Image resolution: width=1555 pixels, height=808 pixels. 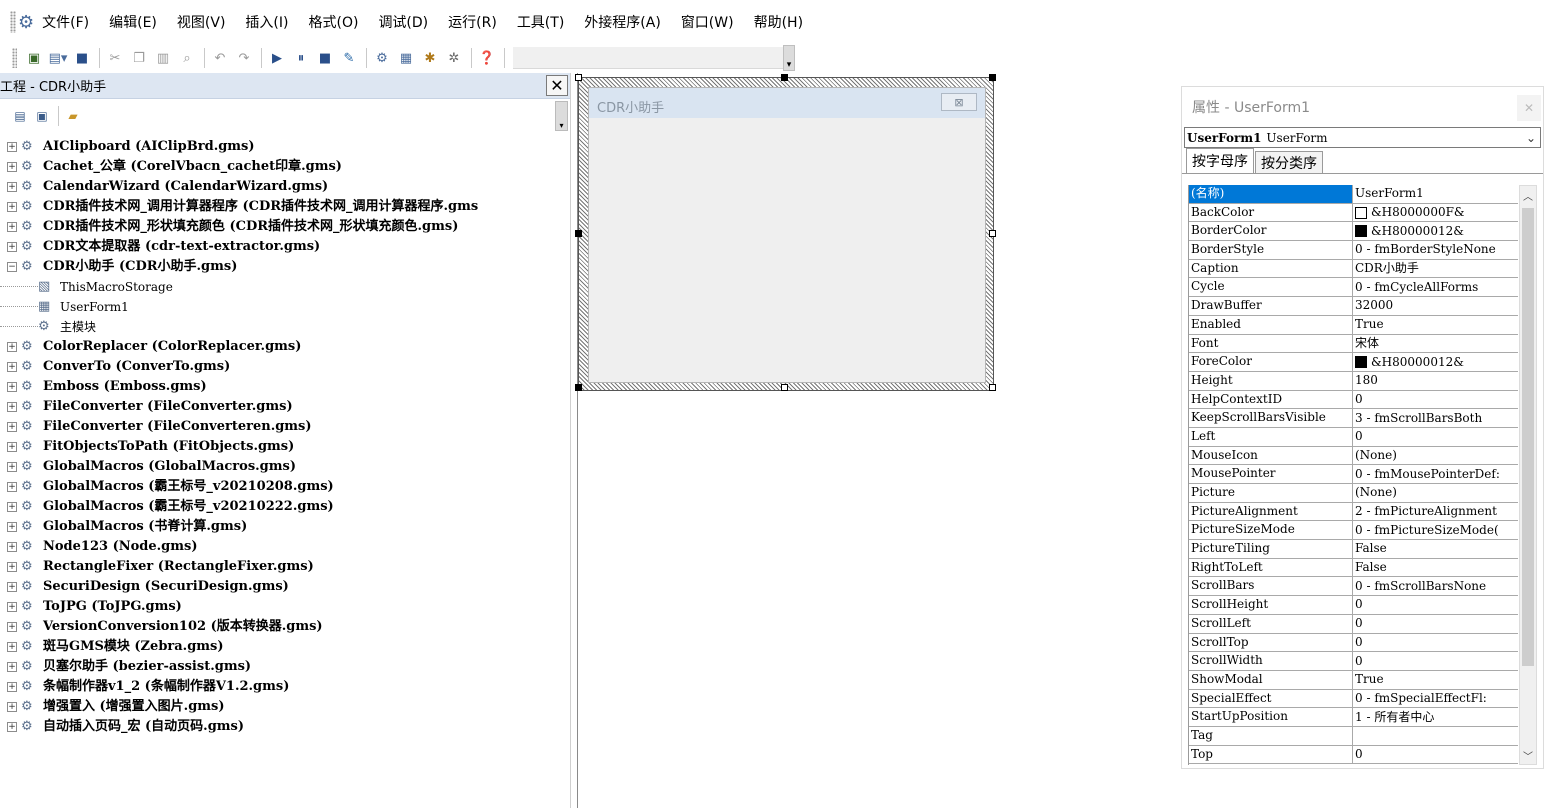 I want to click on property-row: SpecialEffect 0 - fmSpecialEffectFl:, so click(x=1353, y=699).